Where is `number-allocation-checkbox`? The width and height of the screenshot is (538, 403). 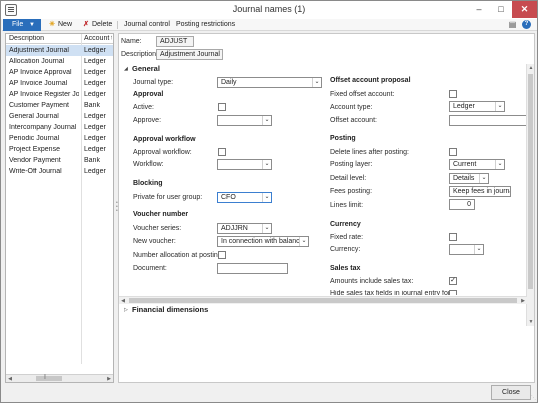
number-allocation-checkbox is located at coordinates (222, 255).